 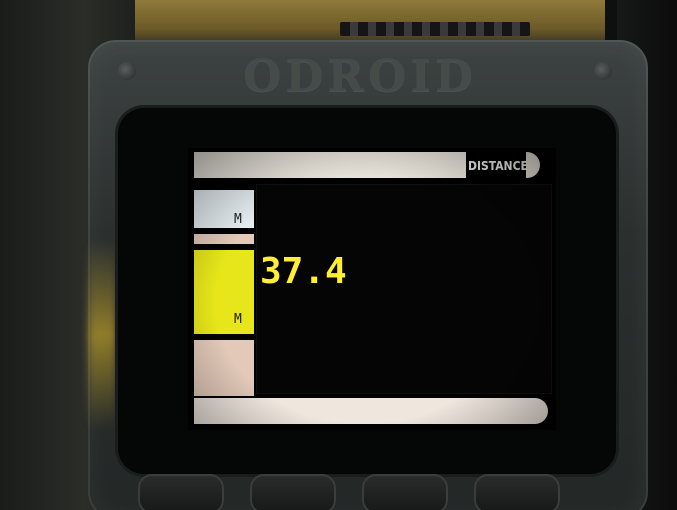 What do you see at coordinates (533, 165) in the screenshot?
I see `top-bar-cap` at bounding box center [533, 165].